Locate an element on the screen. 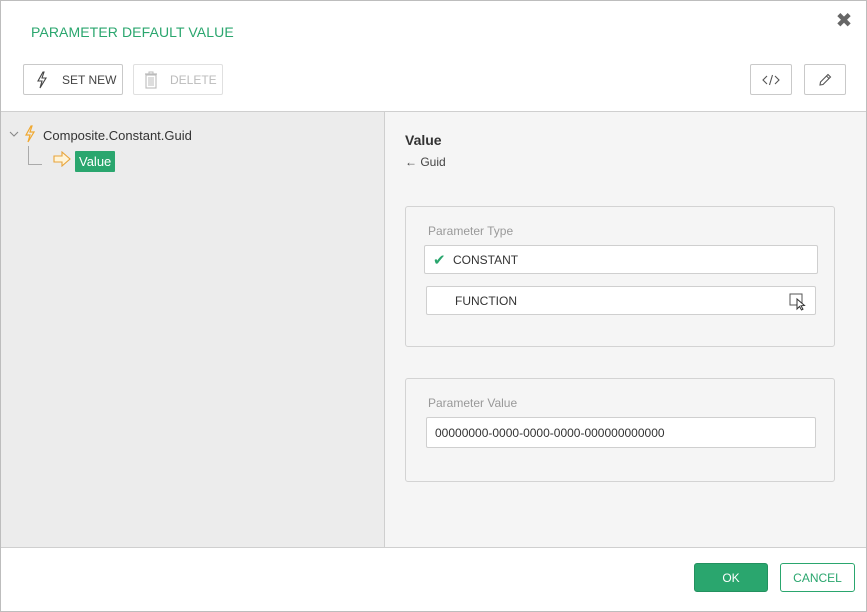  parameter-value-input is located at coordinates (621, 432).